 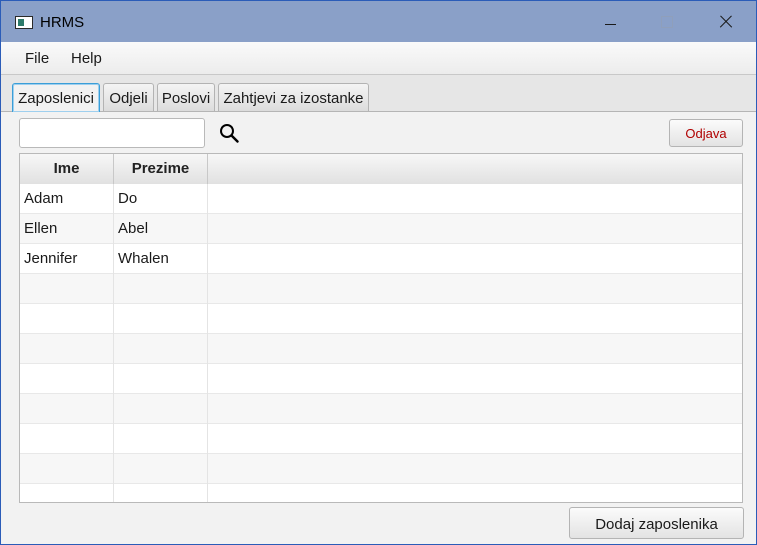 I want to click on table-row: Ellen Abel, so click(x=381, y=229).